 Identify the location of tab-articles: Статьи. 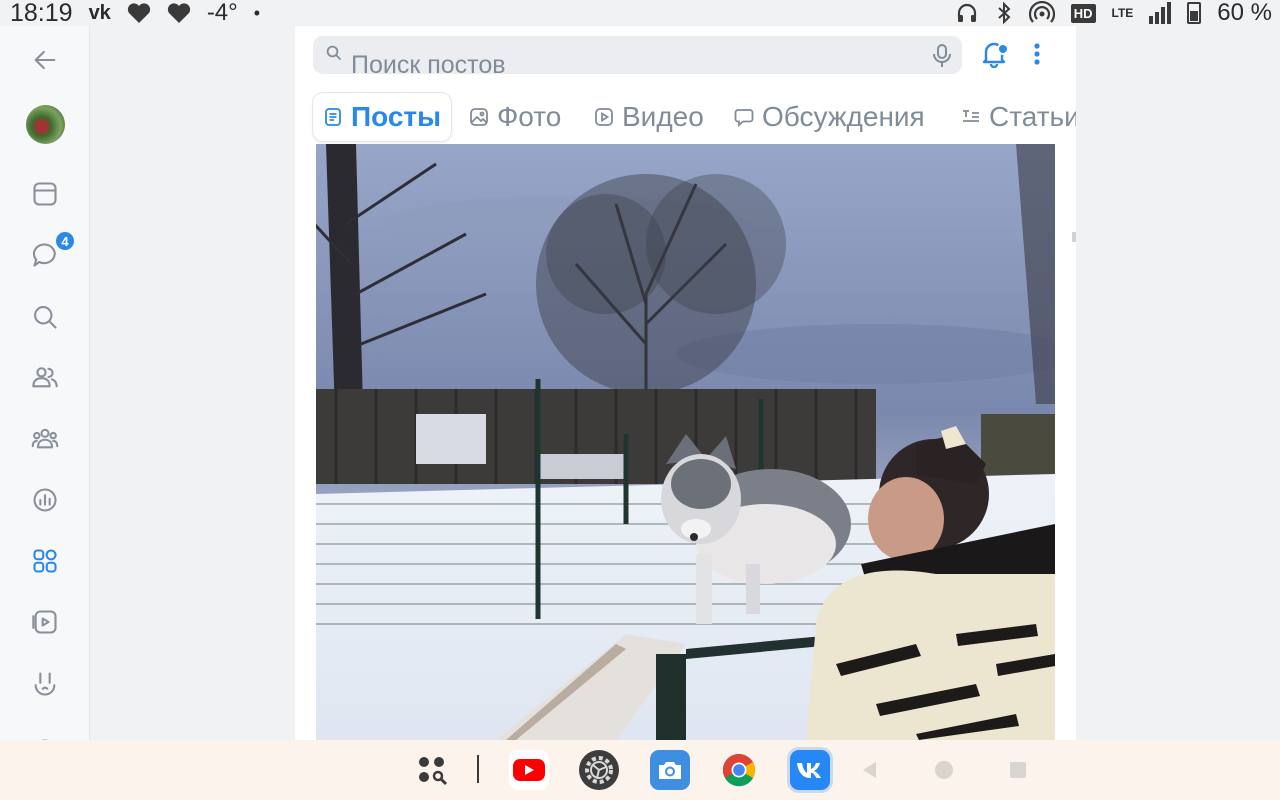
(1013, 117).